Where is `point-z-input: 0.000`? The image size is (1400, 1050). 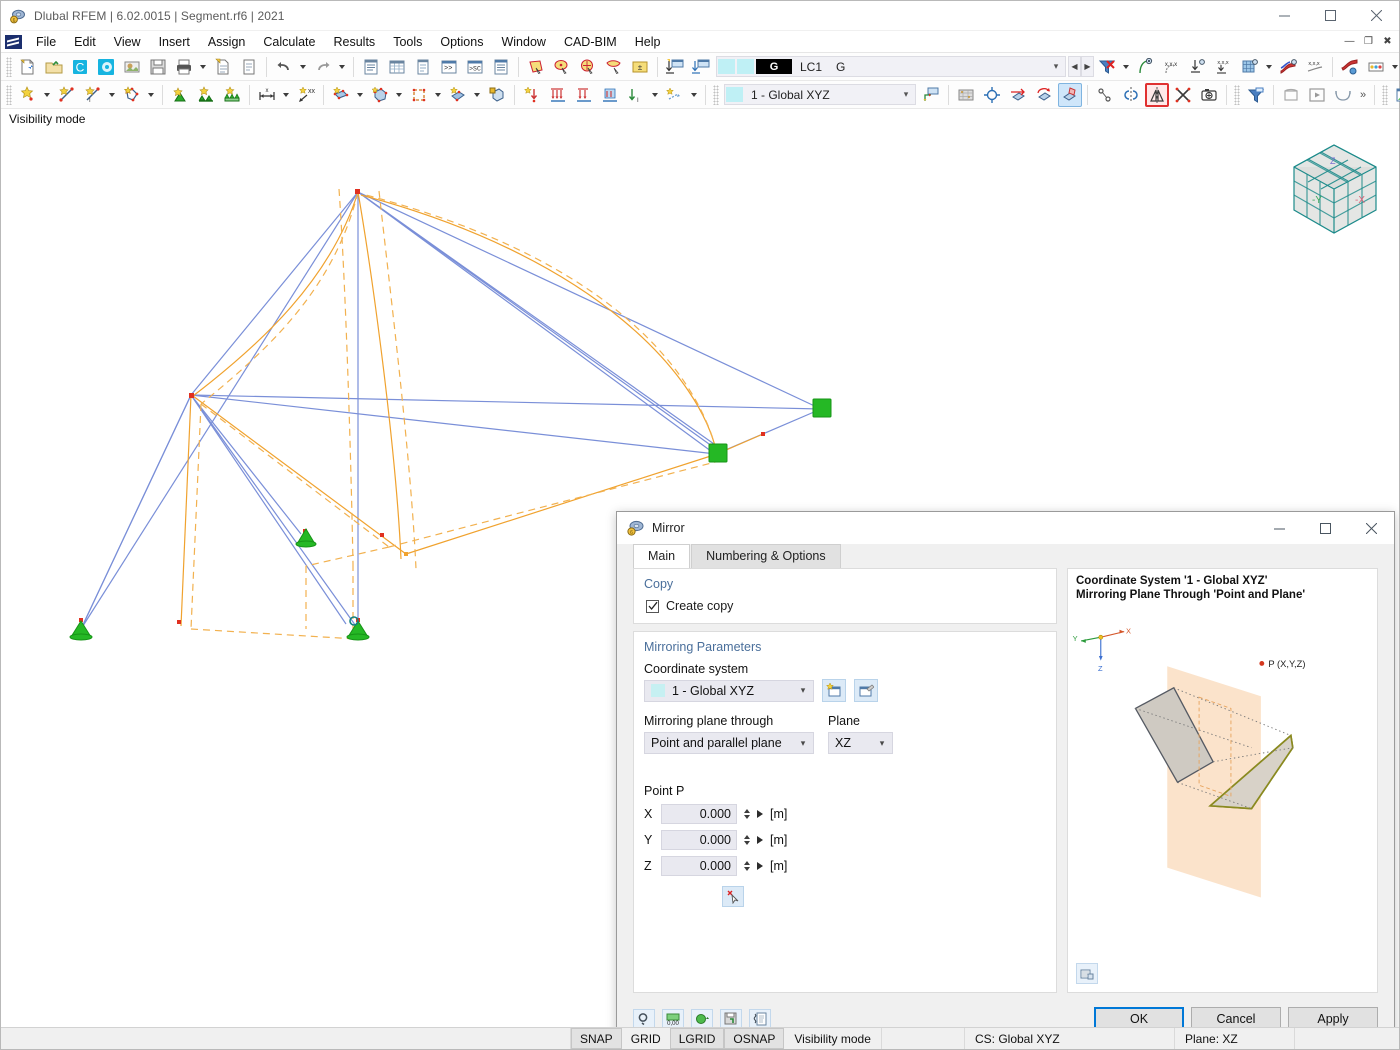 point-z-input: 0.000 is located at coordinates (699, 866).